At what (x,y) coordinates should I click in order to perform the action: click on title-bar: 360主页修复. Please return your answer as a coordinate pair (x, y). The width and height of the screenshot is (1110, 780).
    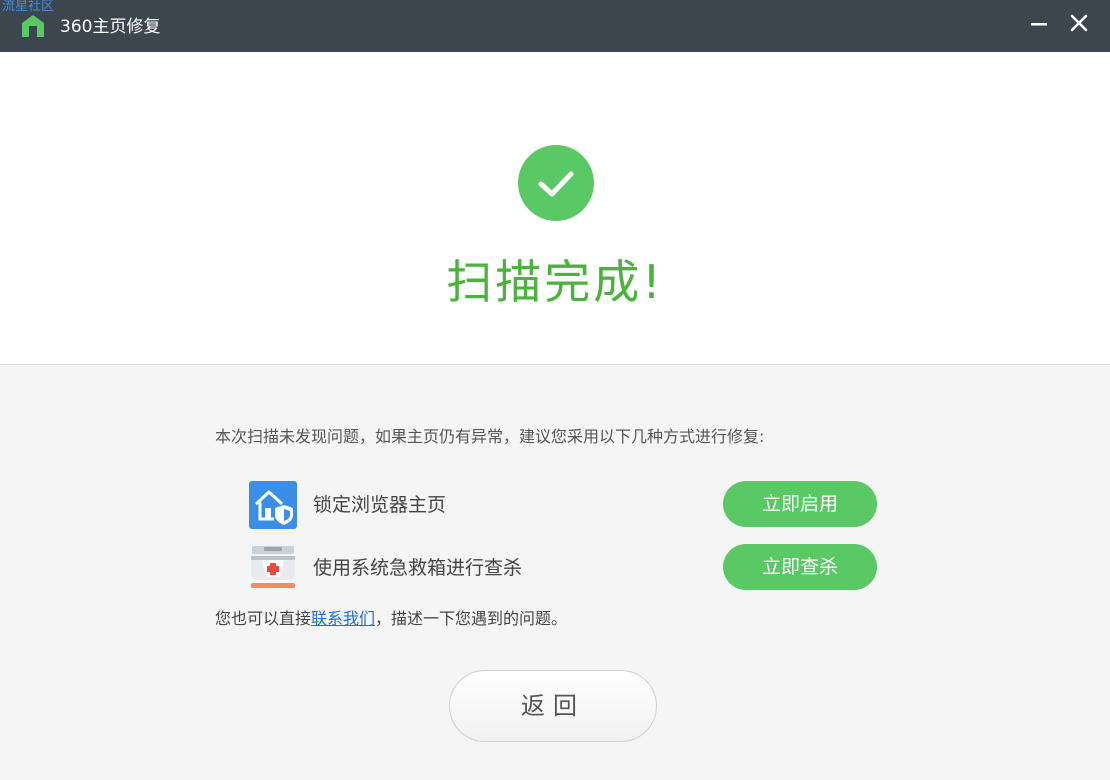
    Looking at the image, I should click on (555, 26).